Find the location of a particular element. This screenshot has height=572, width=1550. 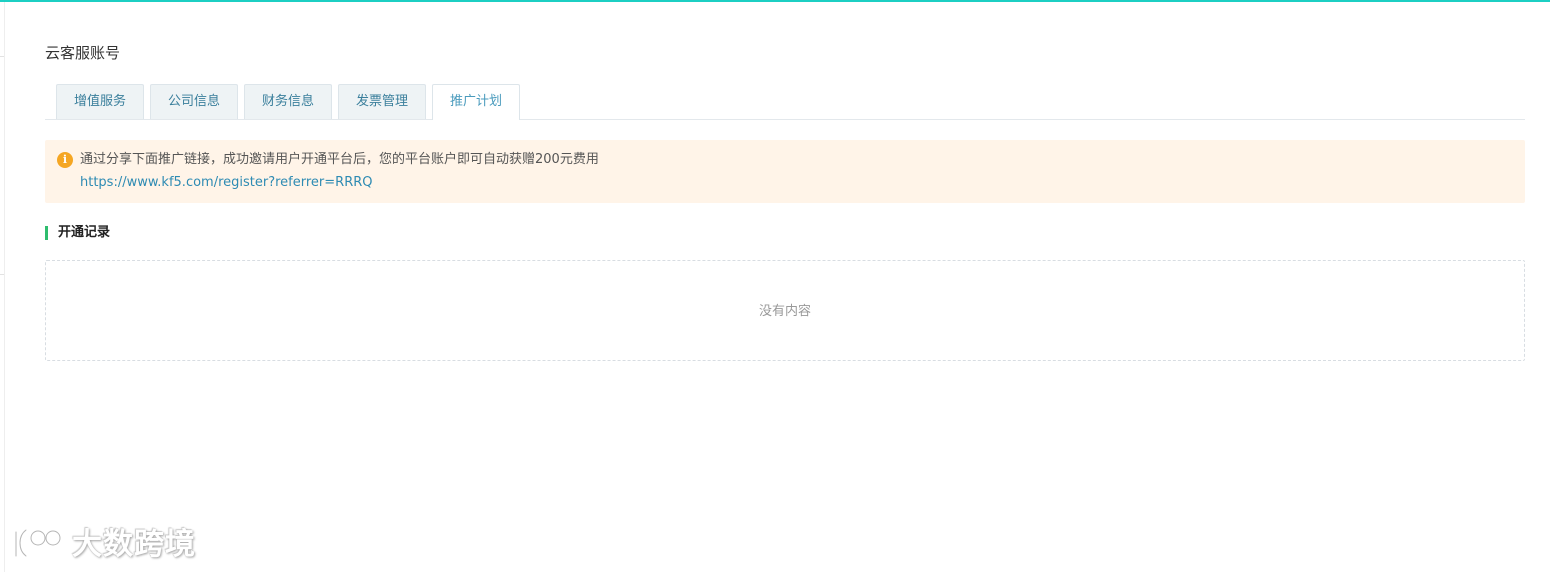

empty-message: 没有内容 is located at coordinates (784, 311).